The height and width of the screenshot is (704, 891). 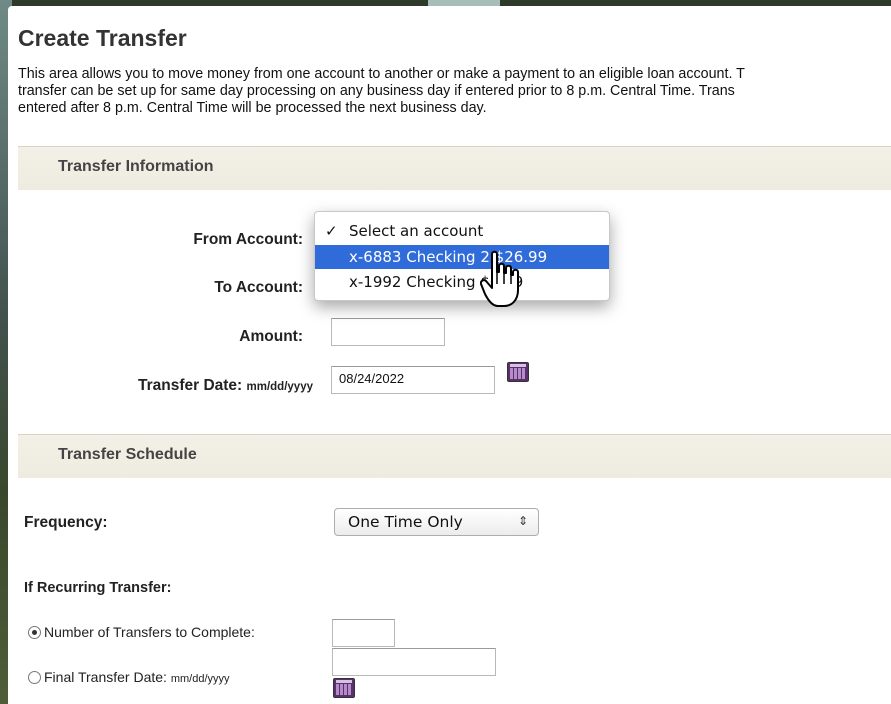 I want to click on transfer-date-label-text: Transfer Date:, so click(x=190, y=385).